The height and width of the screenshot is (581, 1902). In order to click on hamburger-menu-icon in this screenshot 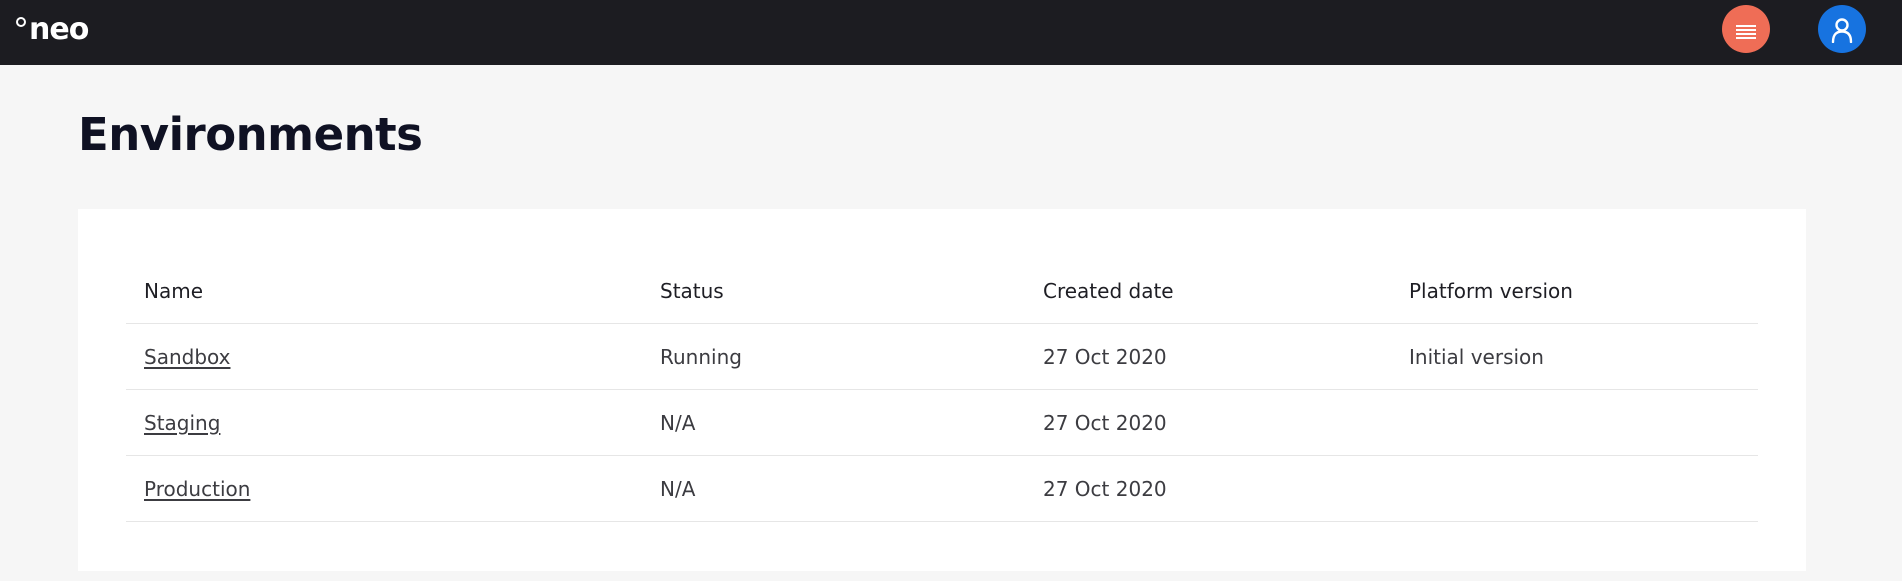, I will do `click(1746, 33)`.